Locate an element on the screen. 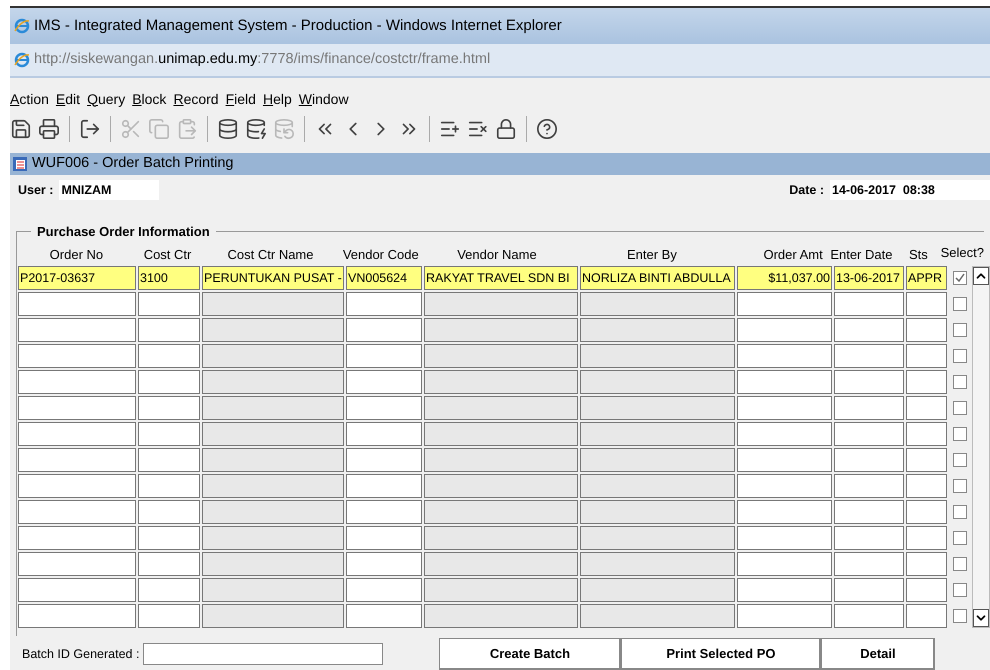 This screenshot has width=990, height=670. printer-icon is located at coordinates (49, 129).